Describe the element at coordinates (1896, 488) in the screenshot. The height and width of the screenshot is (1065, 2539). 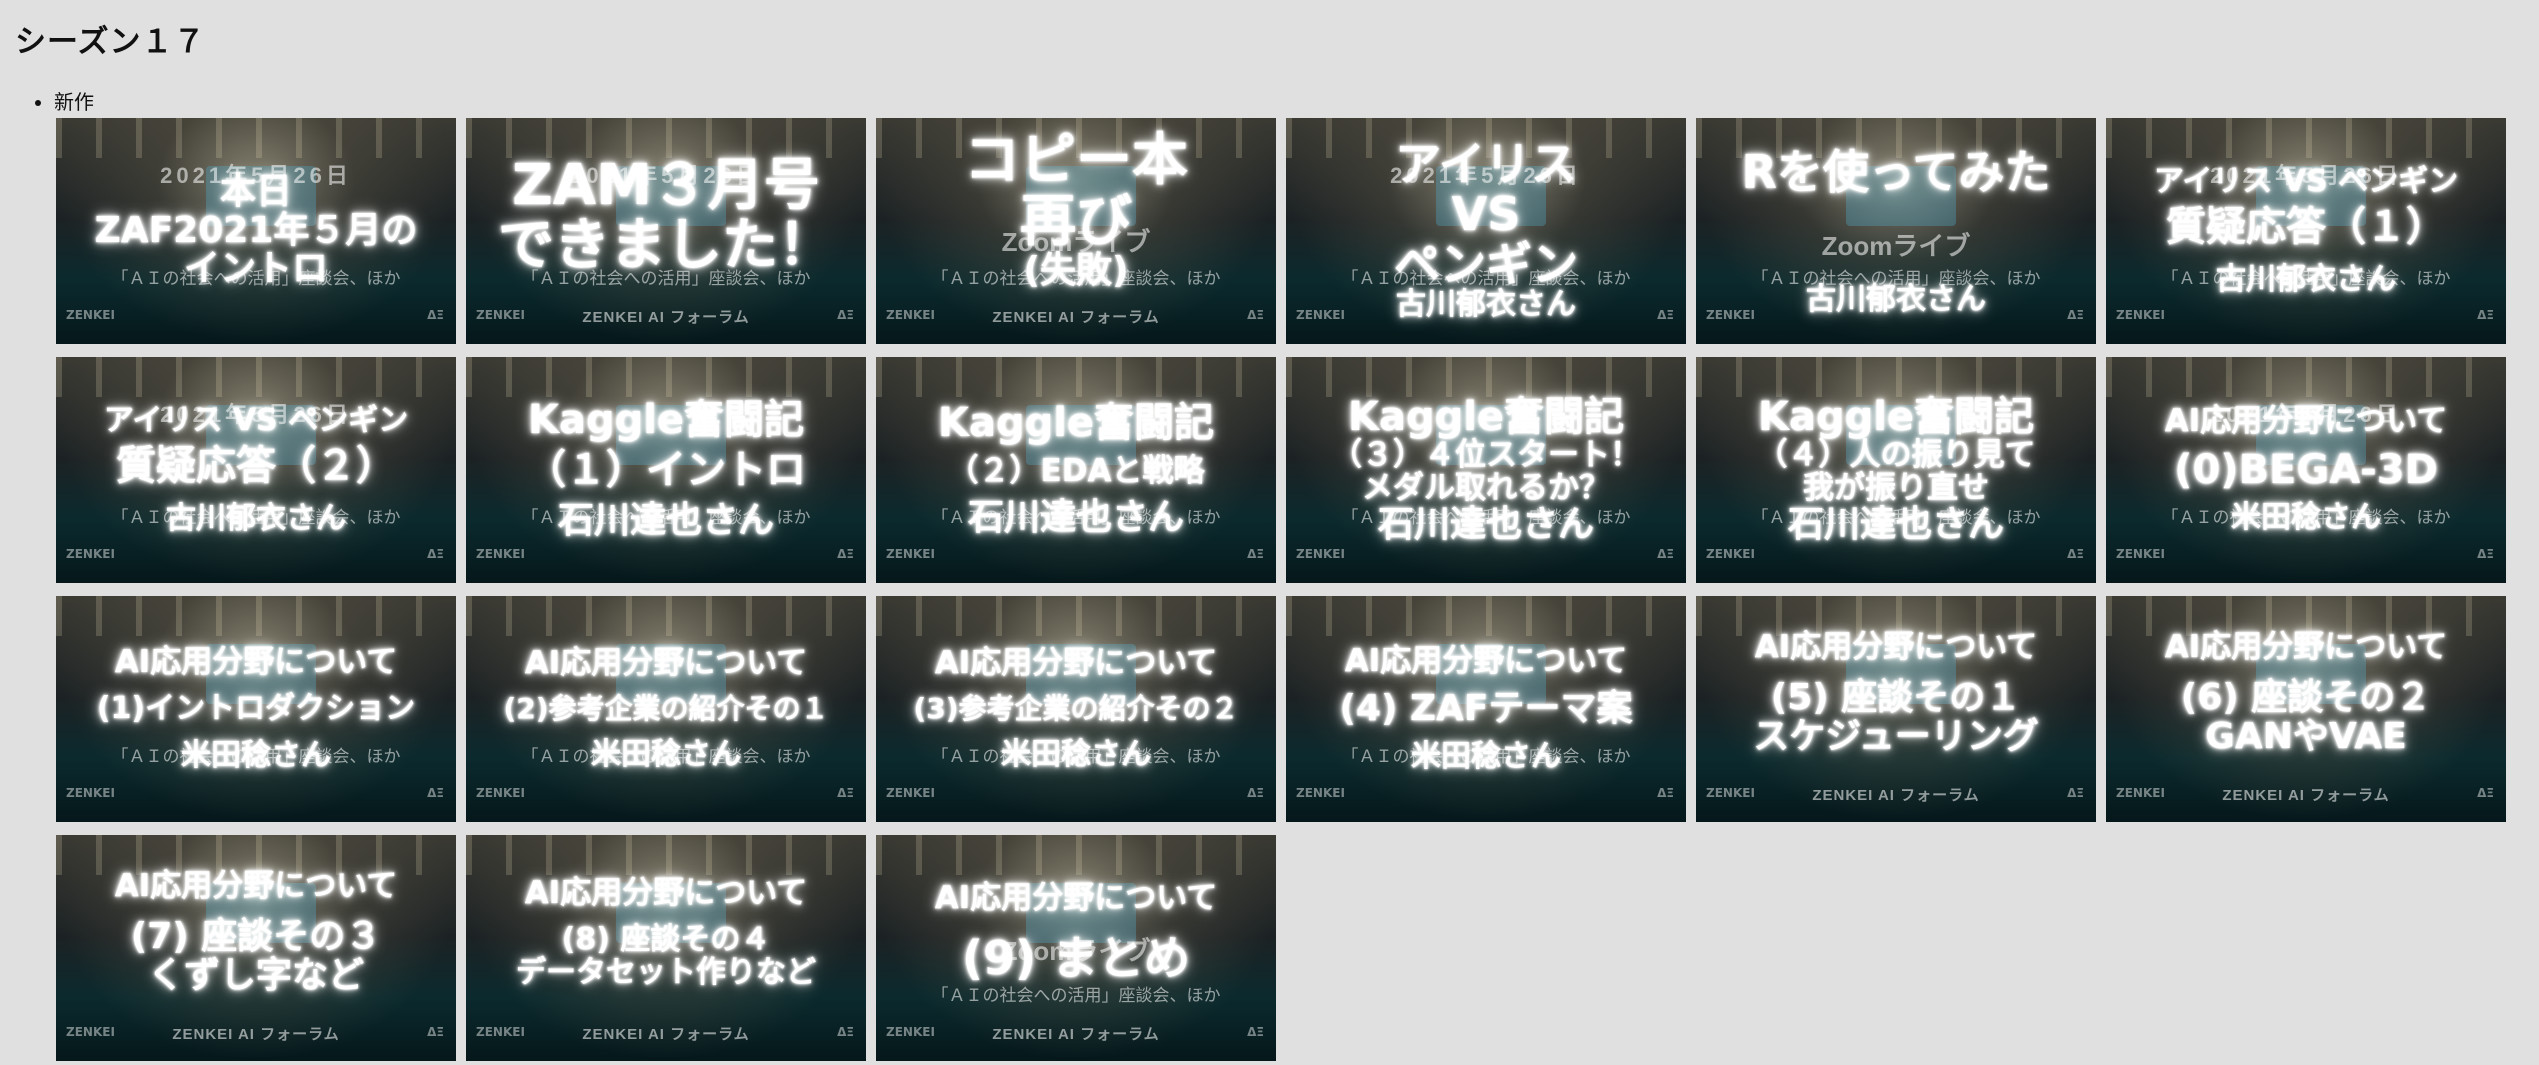
I see `caption-line: 我が振り直せ` at that location.